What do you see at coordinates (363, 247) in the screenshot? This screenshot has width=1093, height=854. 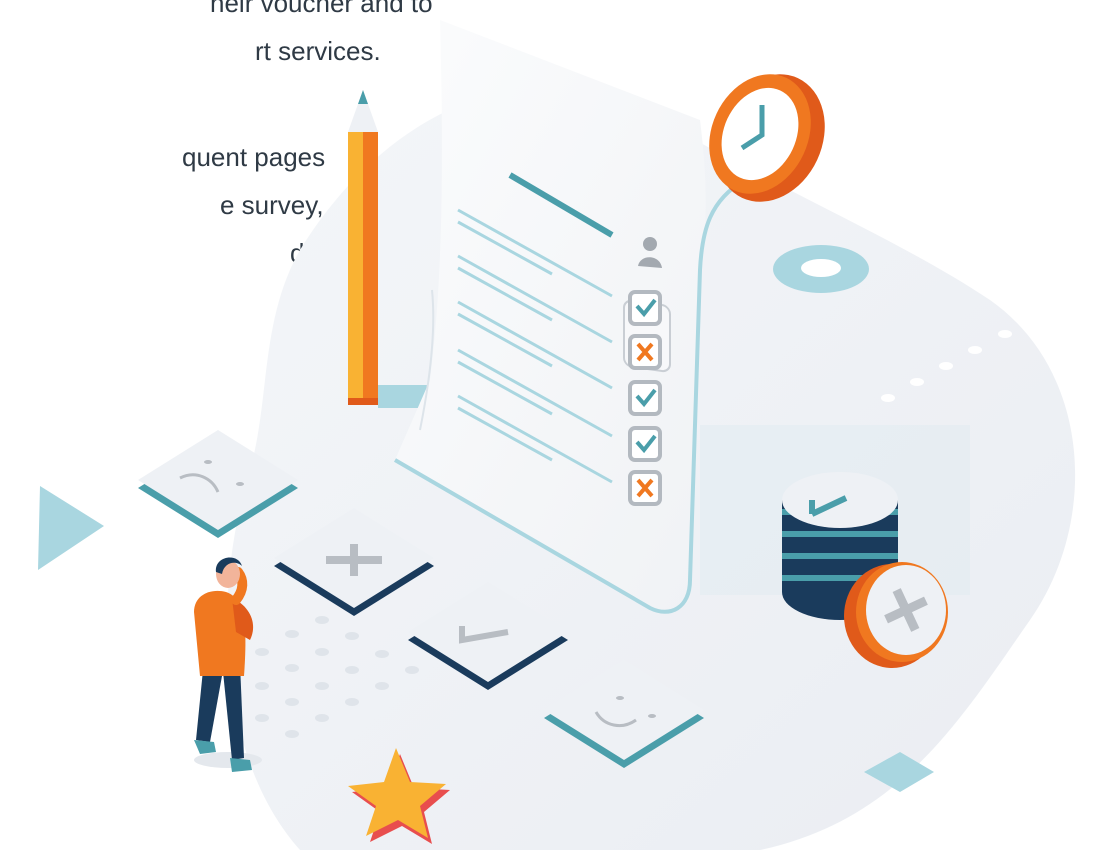 I see `pencil-icon` at bounding box center [363, 247].